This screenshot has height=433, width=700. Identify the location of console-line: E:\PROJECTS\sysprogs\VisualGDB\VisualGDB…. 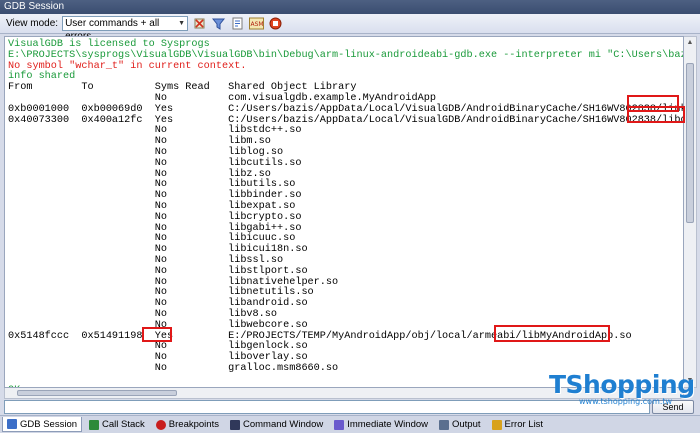
(346, 55).